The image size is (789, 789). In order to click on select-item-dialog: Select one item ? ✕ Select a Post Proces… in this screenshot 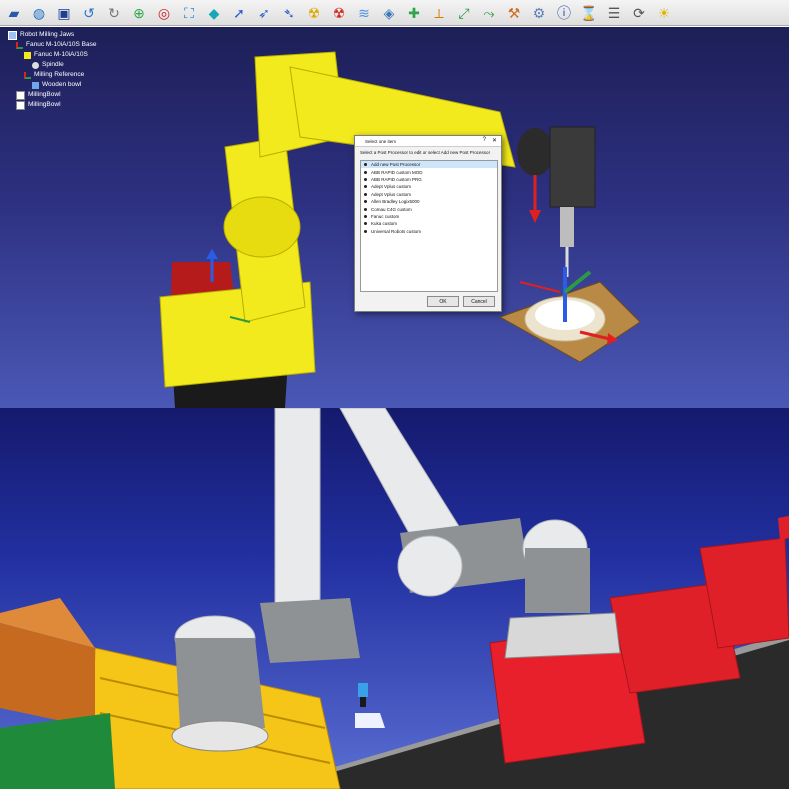, I will do `click(428, 223)`.